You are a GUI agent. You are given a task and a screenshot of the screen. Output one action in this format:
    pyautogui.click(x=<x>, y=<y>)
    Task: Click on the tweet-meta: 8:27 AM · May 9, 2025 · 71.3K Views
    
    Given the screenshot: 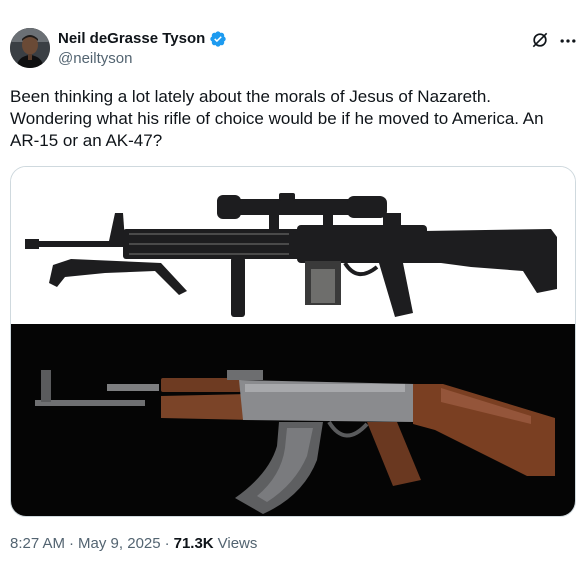 What is the action you would take?
    pyautogui.click(x=133, y=543)
    